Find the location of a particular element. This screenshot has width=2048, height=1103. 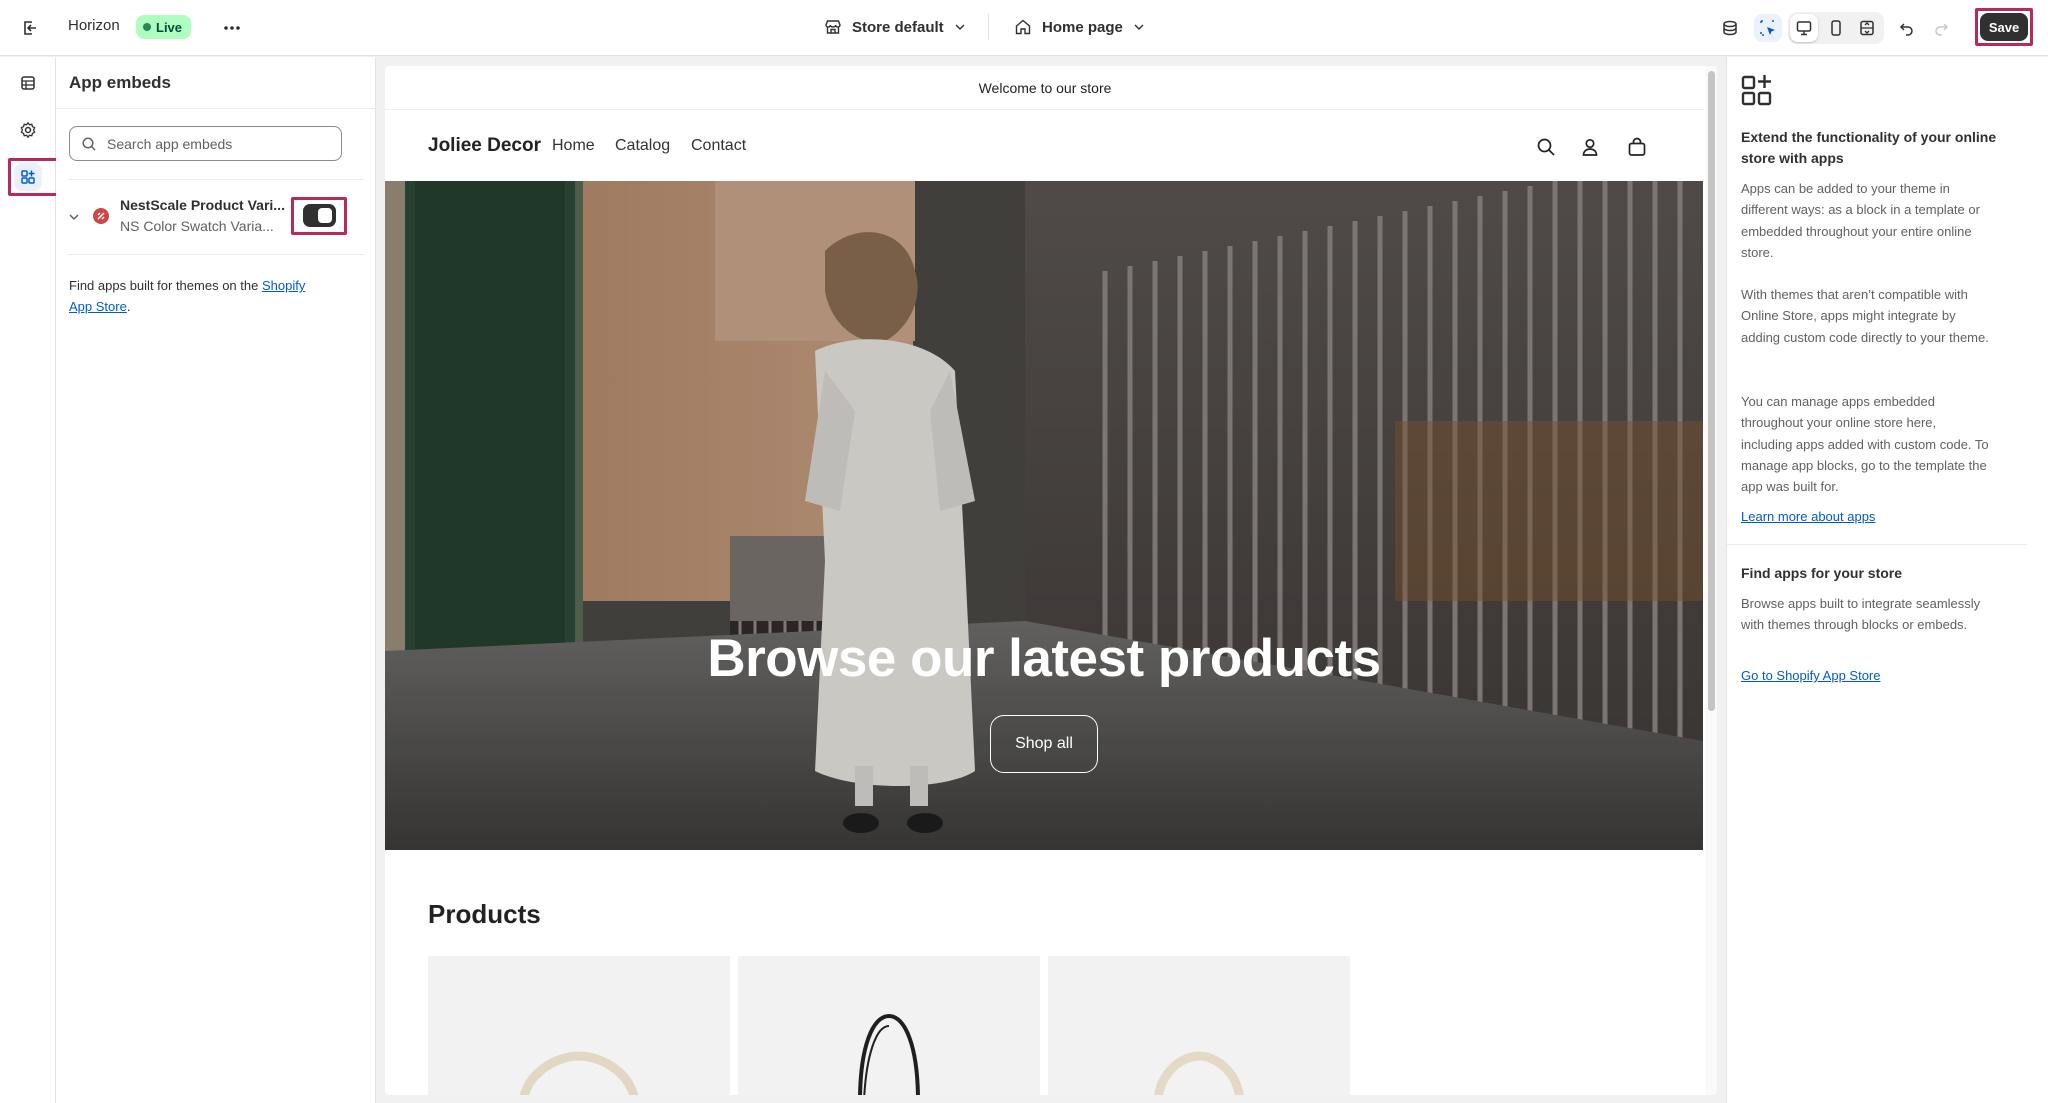

nav-link-contact: Contact is located at coordinates (718, 146).